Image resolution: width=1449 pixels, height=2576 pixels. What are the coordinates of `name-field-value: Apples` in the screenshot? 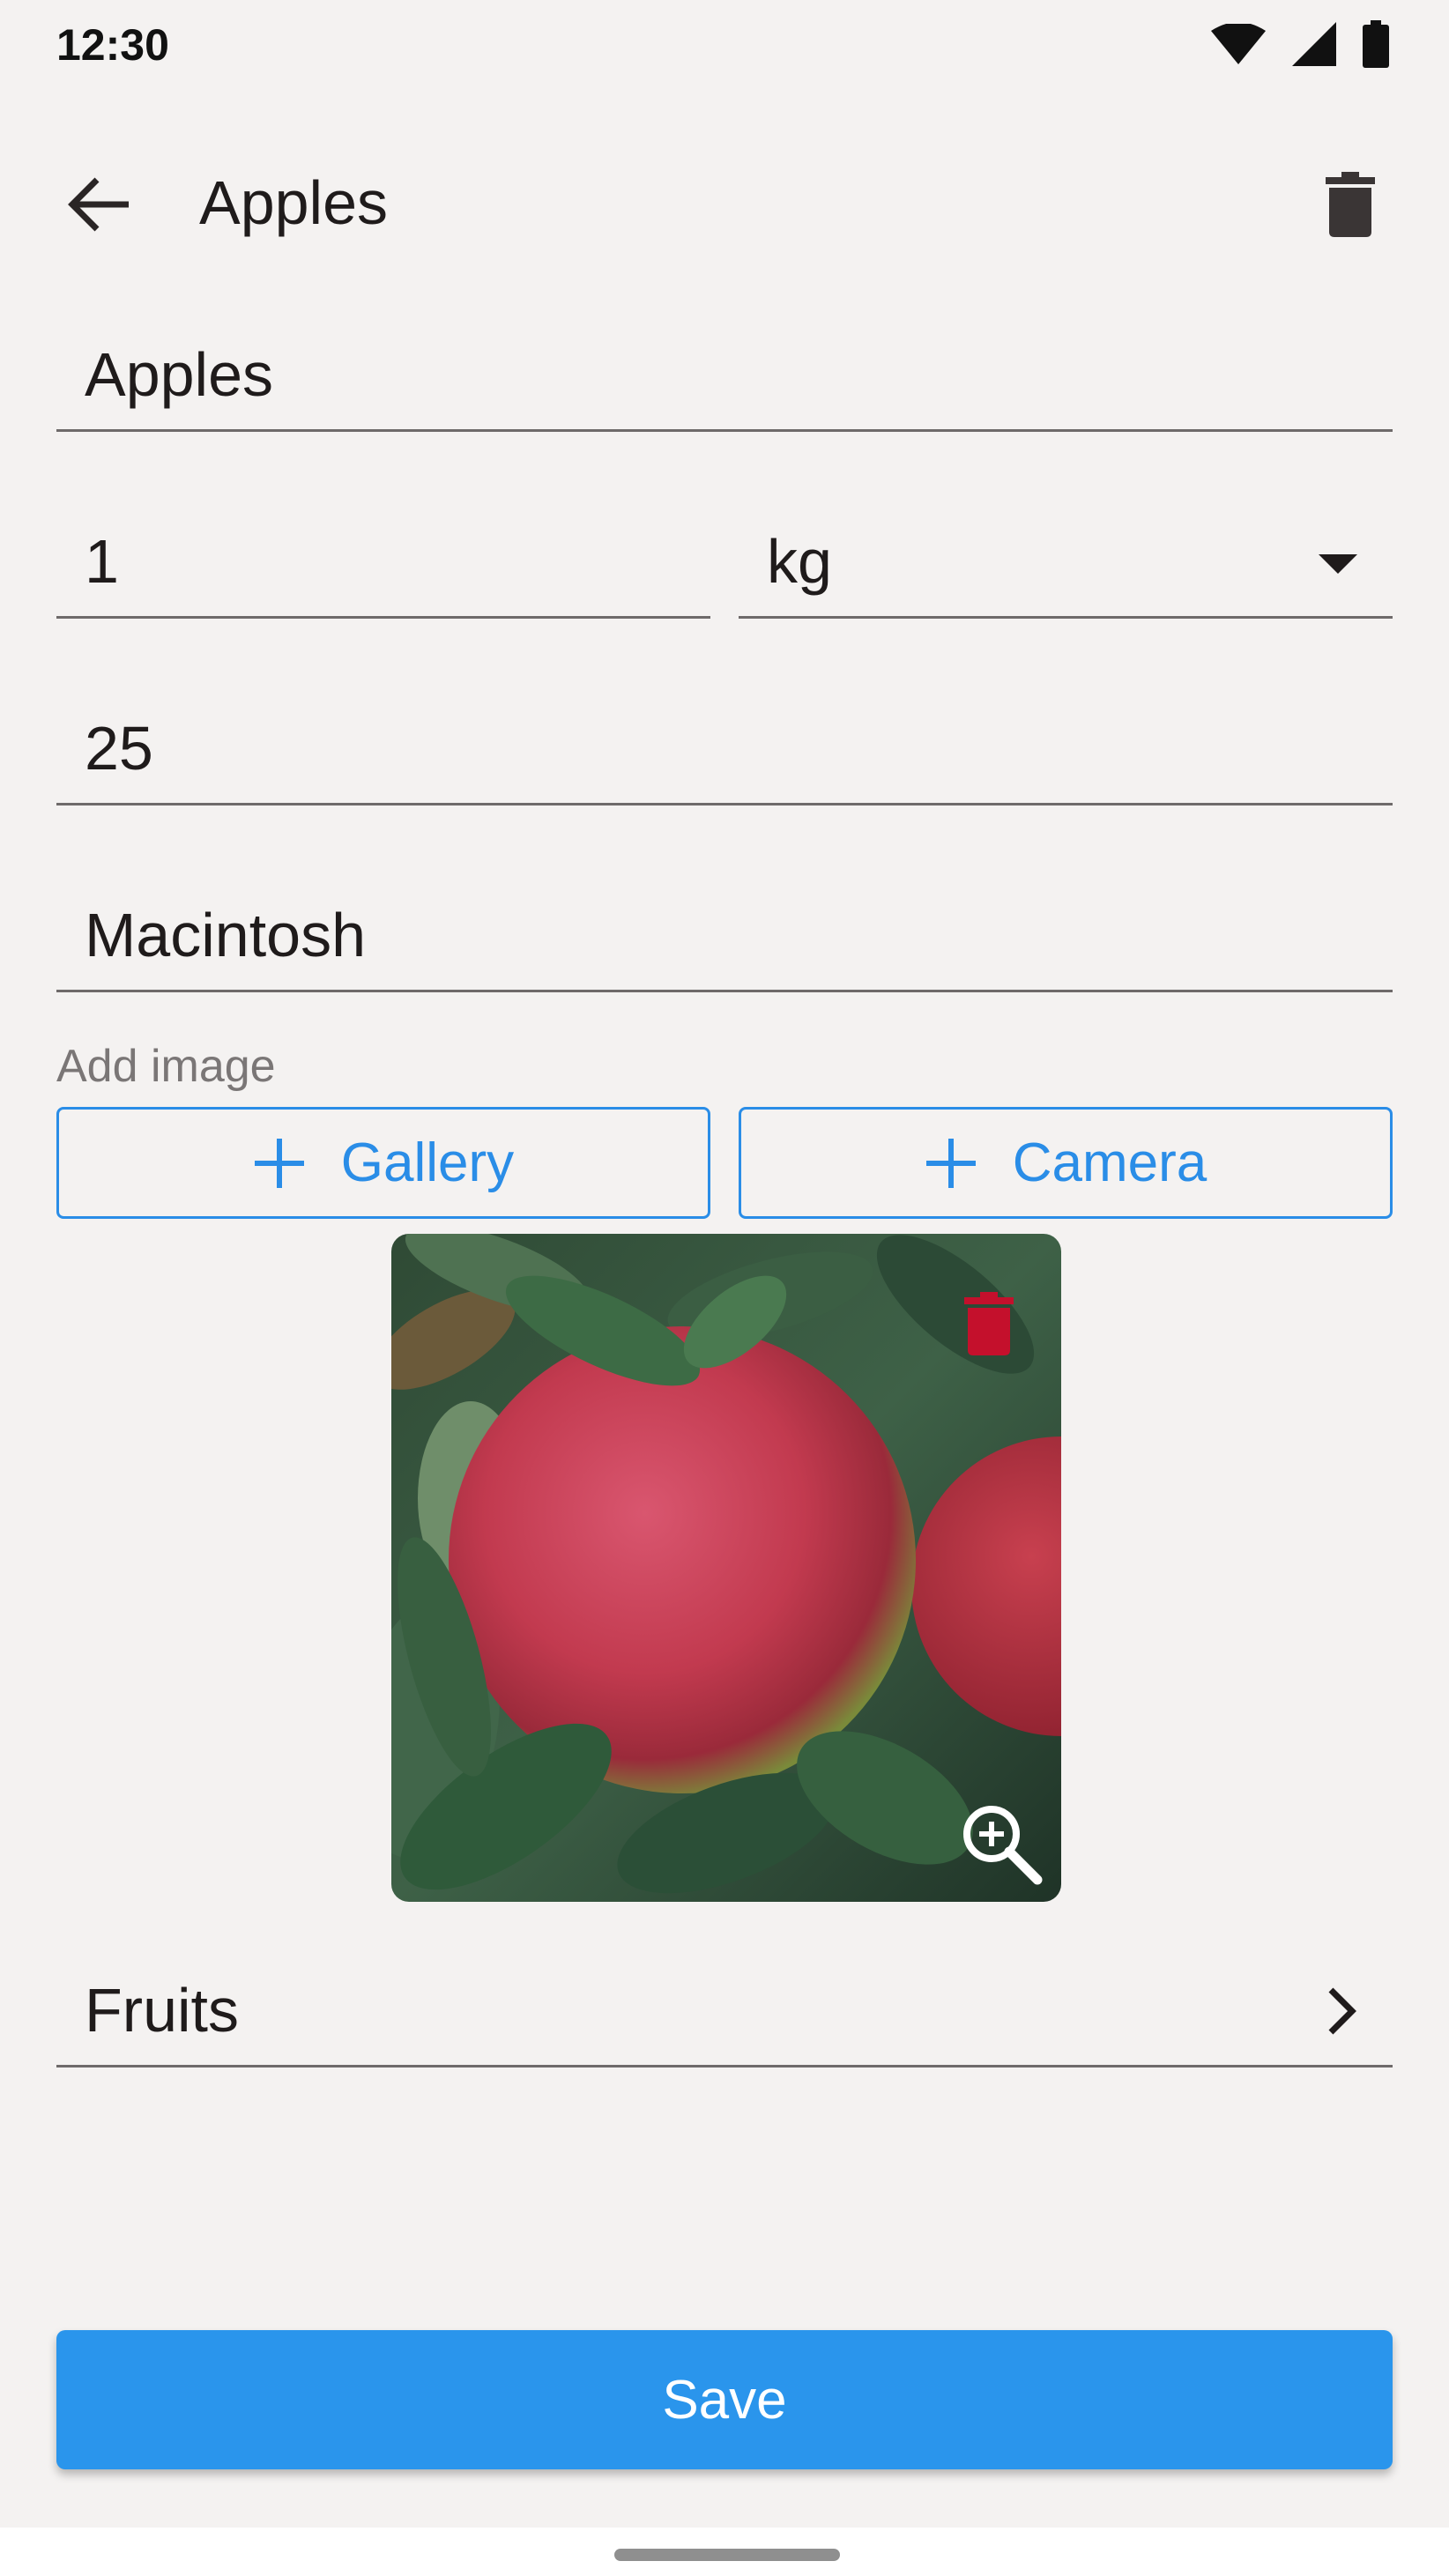 It's located at (179, 374).